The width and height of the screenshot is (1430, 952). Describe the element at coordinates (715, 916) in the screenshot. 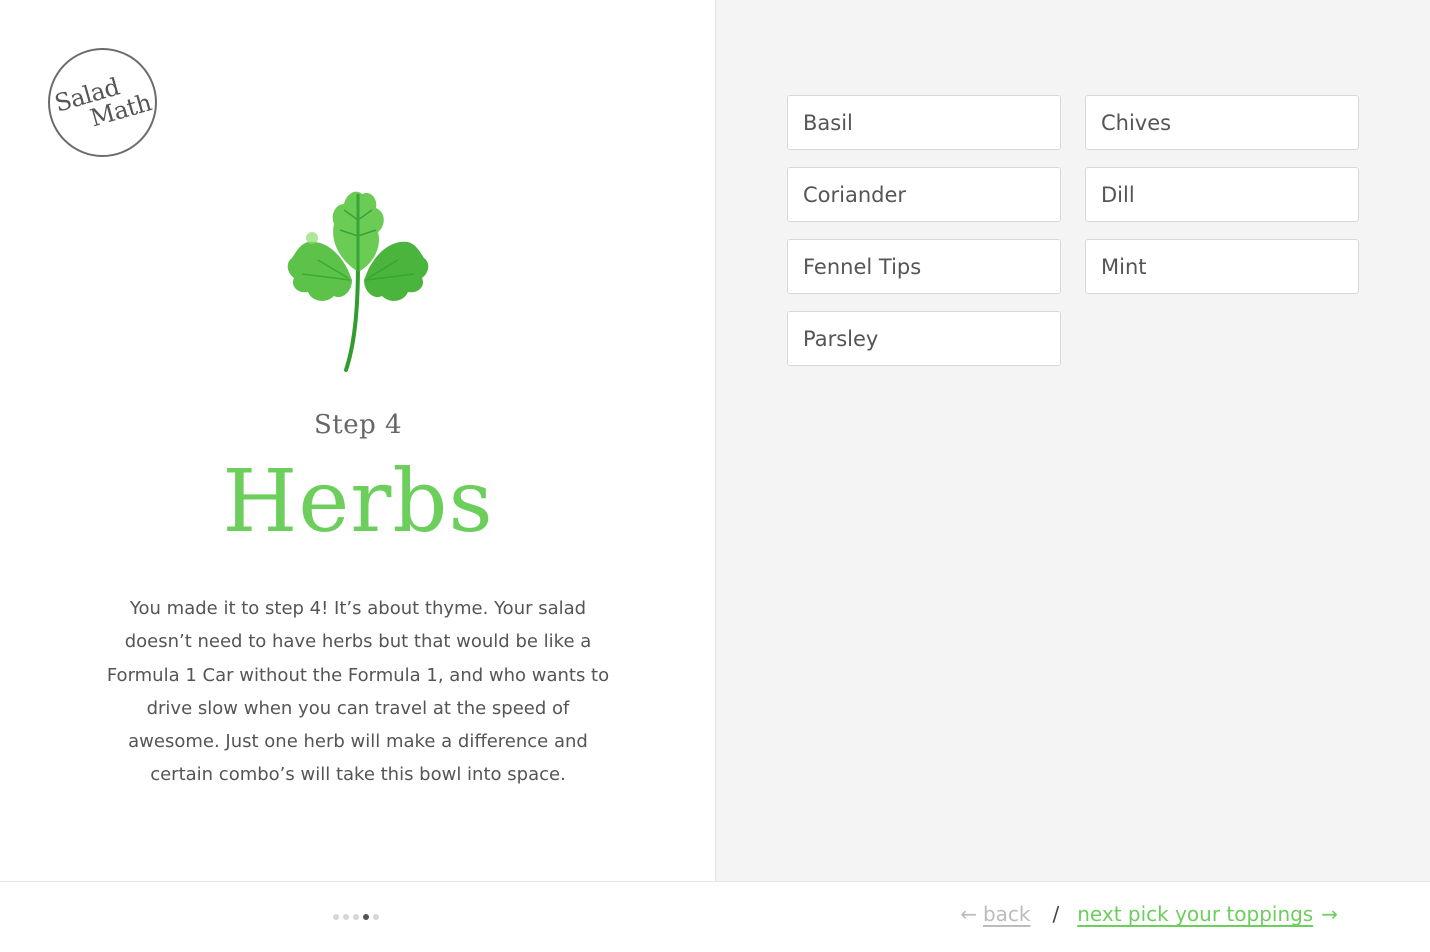

I see `footer-bar: ← back / next pick your toppings →` at that location.